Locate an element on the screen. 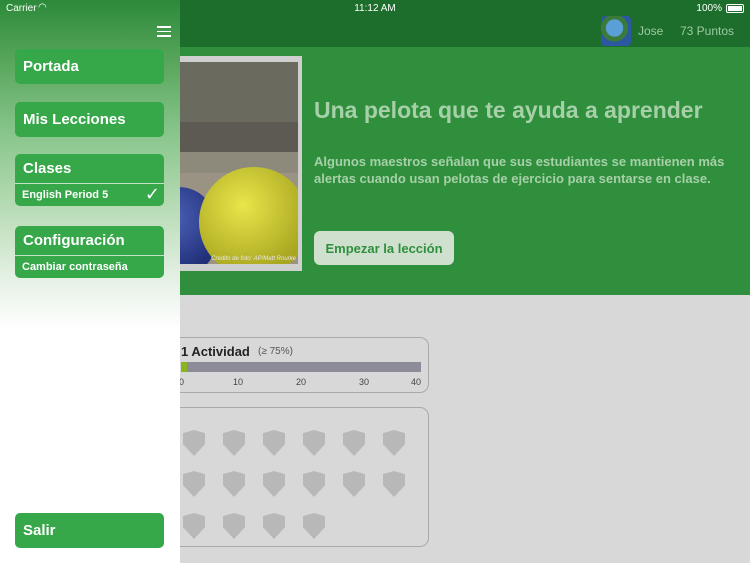  photo-credit: Crédito de foto: AP/Matt Rourke is located at coordinates (253, 259).